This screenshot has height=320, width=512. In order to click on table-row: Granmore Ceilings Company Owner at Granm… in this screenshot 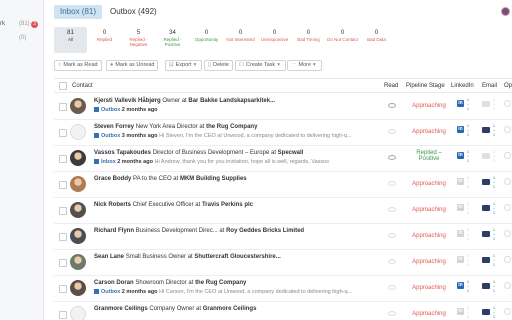, I will do `click(283, 311)`.